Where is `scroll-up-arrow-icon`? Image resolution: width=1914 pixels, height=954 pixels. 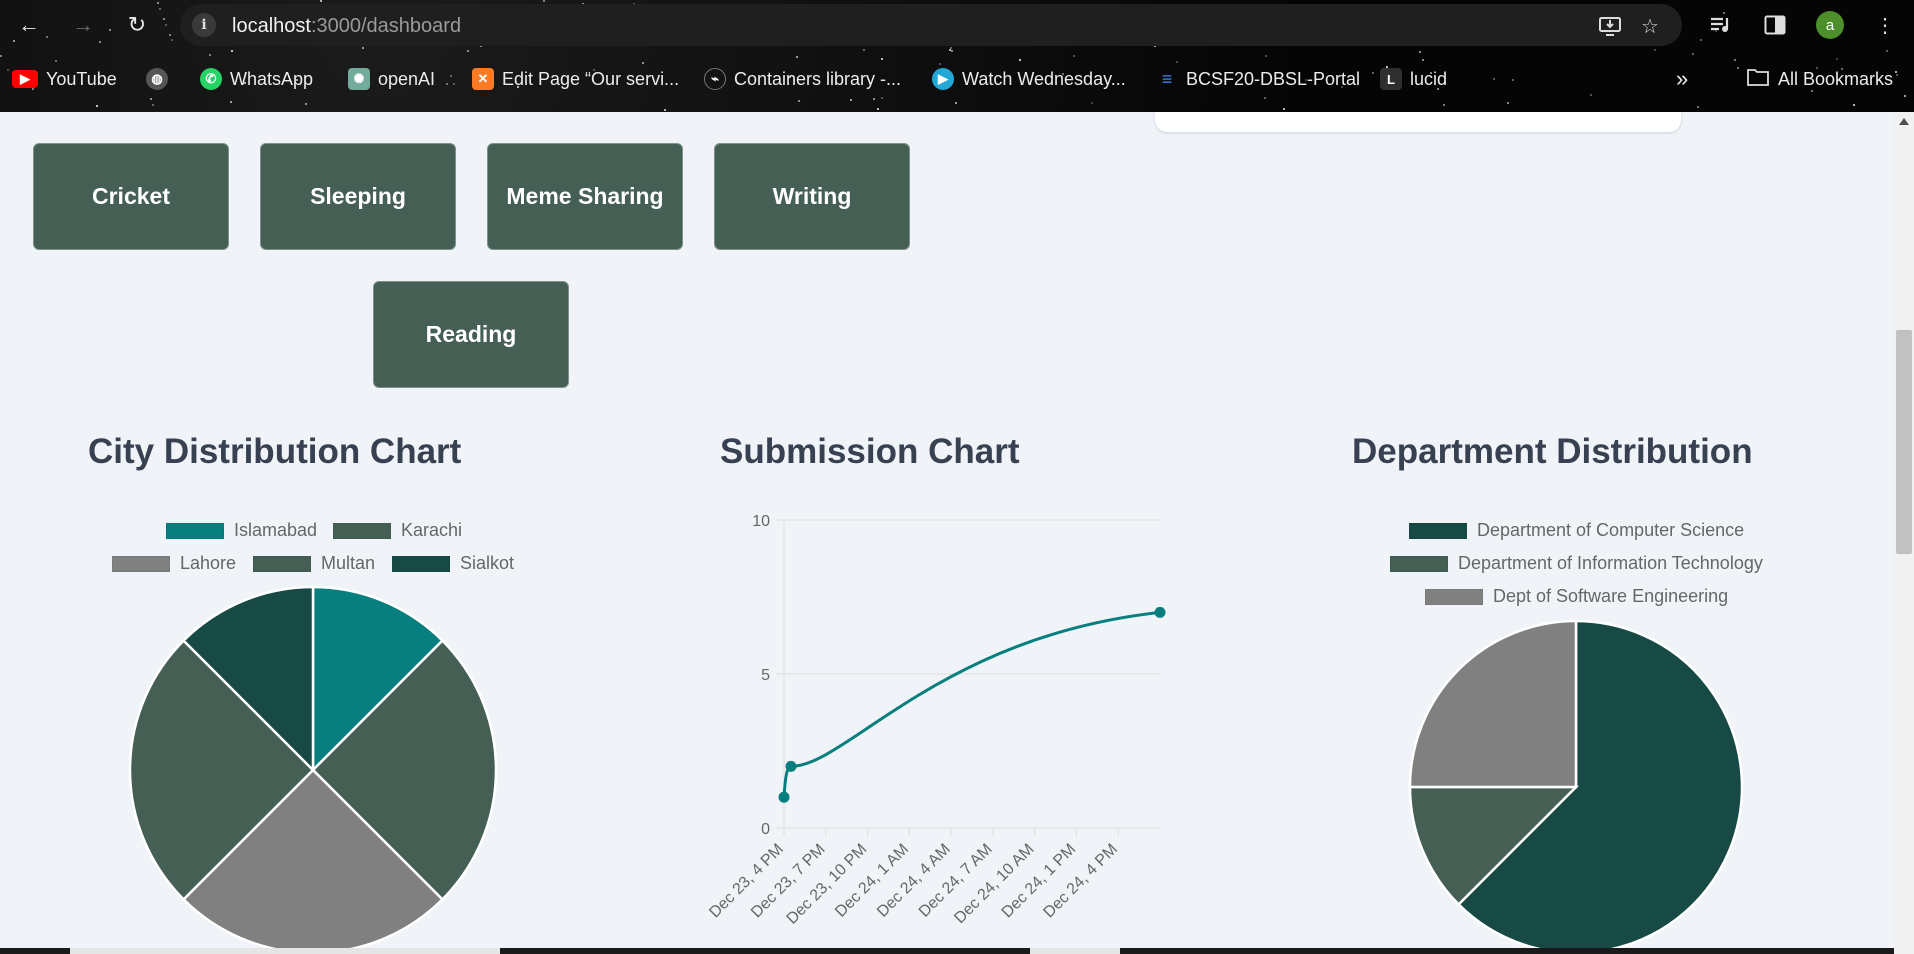 scroll-up-arrow-icon is located at coordinates (1904, 121).